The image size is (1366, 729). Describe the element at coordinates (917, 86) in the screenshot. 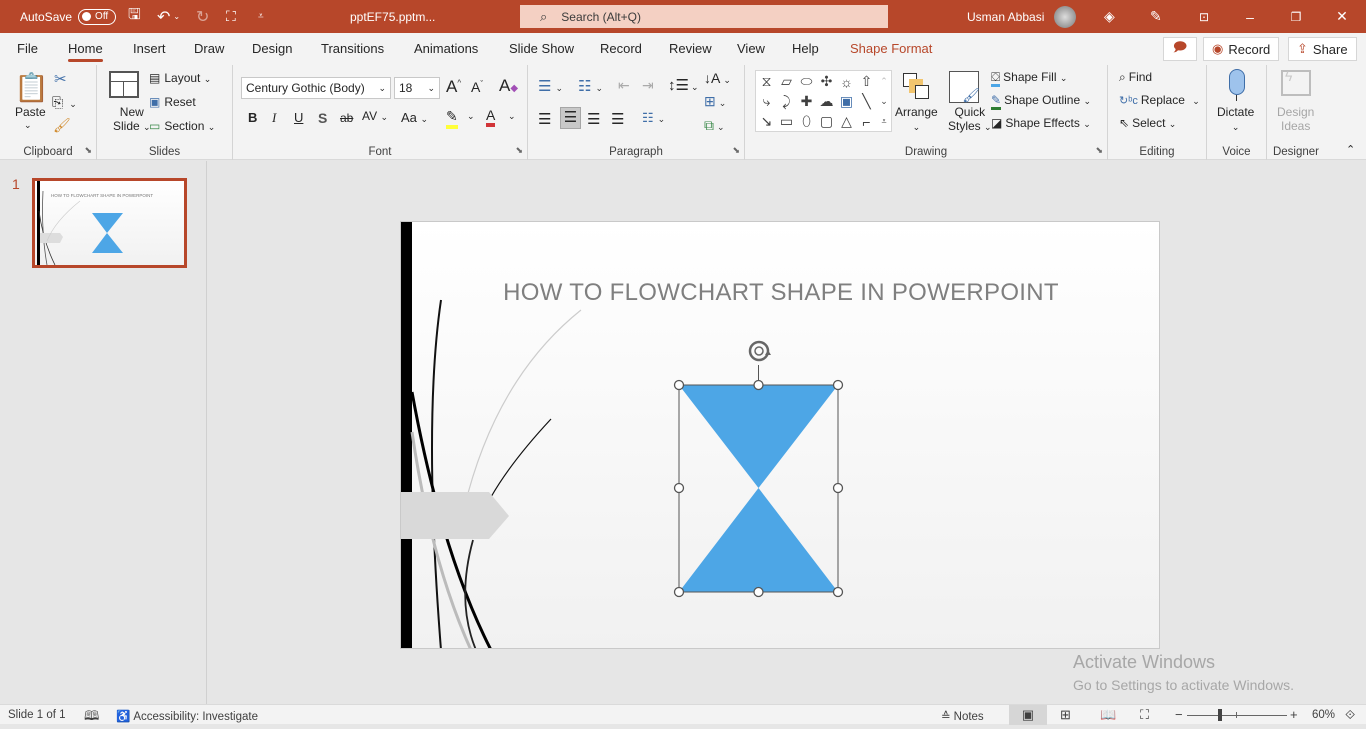

I see `arrange-icon` at that location.